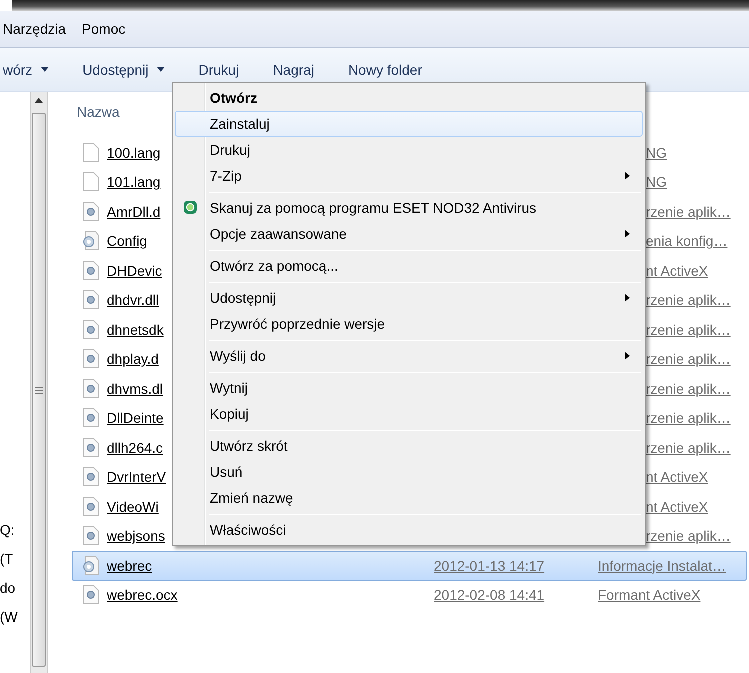 The width and height of the screenshot is (749, 673). What do you see at coordinates (133, 359) in the screenshot?
I see `file-name: dhplay.d` at bounding box center [133, 359].